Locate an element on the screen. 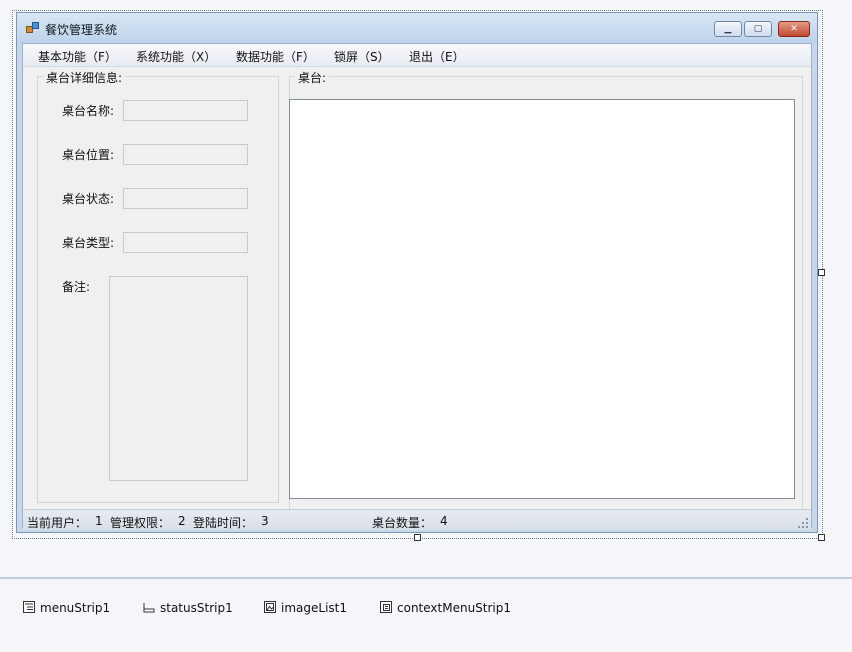 This screenshot has width=852, height=652. resize-handle-corner is located at coordinates (821, 537).